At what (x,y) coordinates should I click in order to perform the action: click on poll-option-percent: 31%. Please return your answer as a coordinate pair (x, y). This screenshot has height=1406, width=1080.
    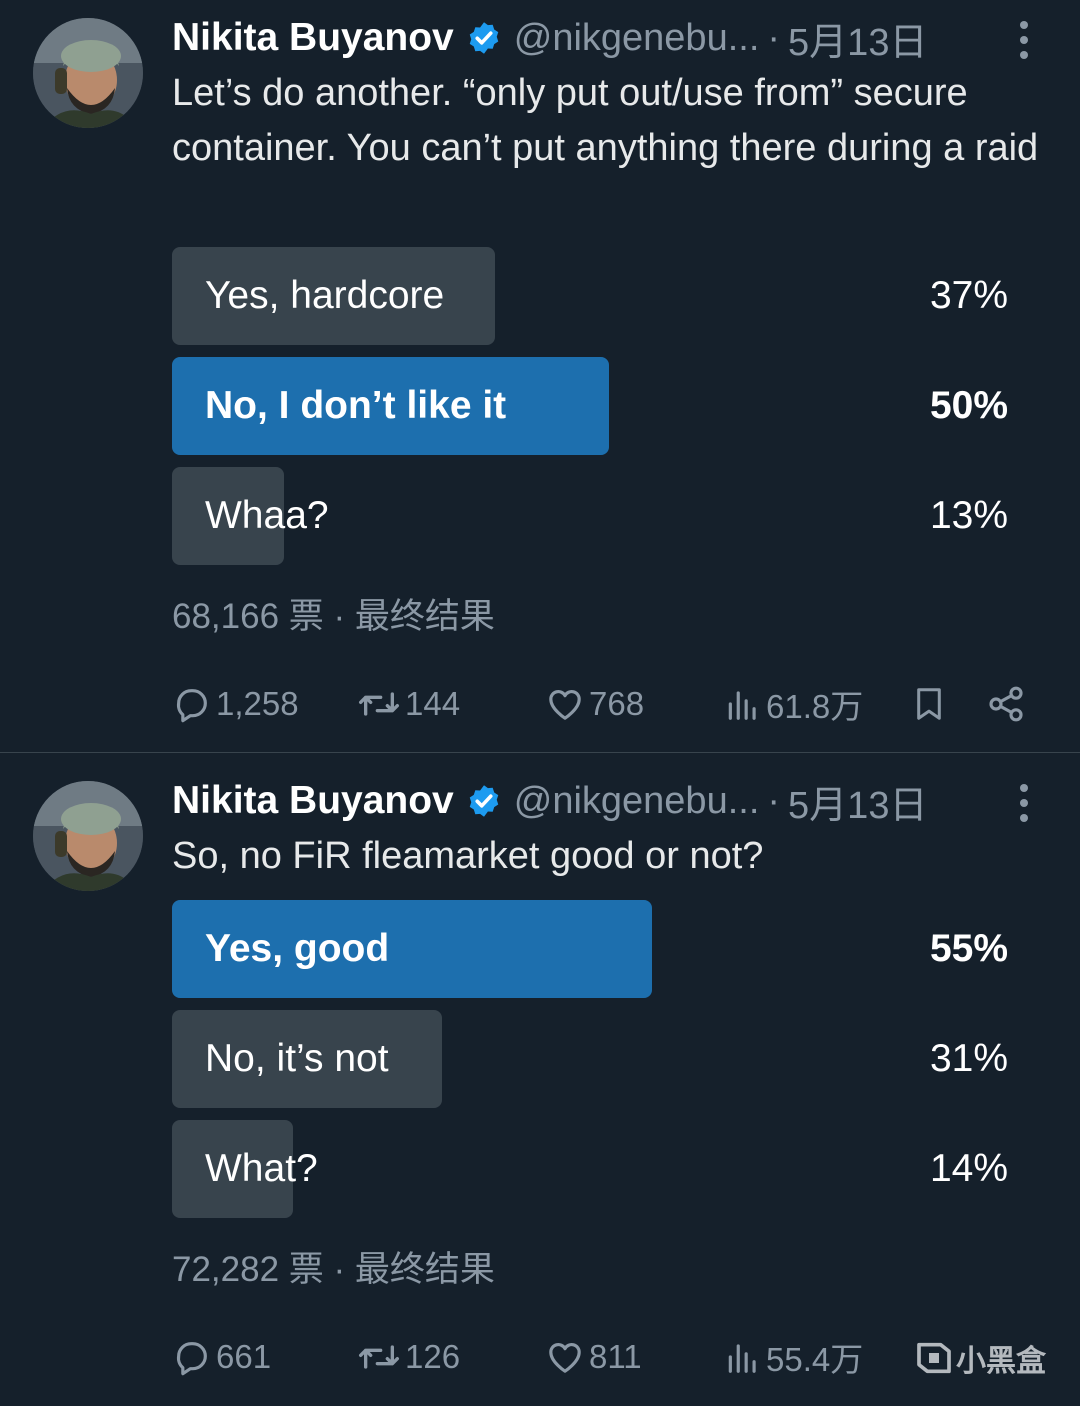
    Looking at the image, I should click on (968, 1058).